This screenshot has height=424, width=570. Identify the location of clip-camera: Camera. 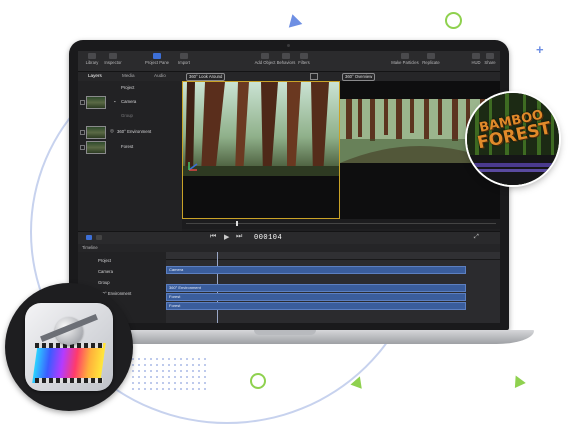
(316, 270).